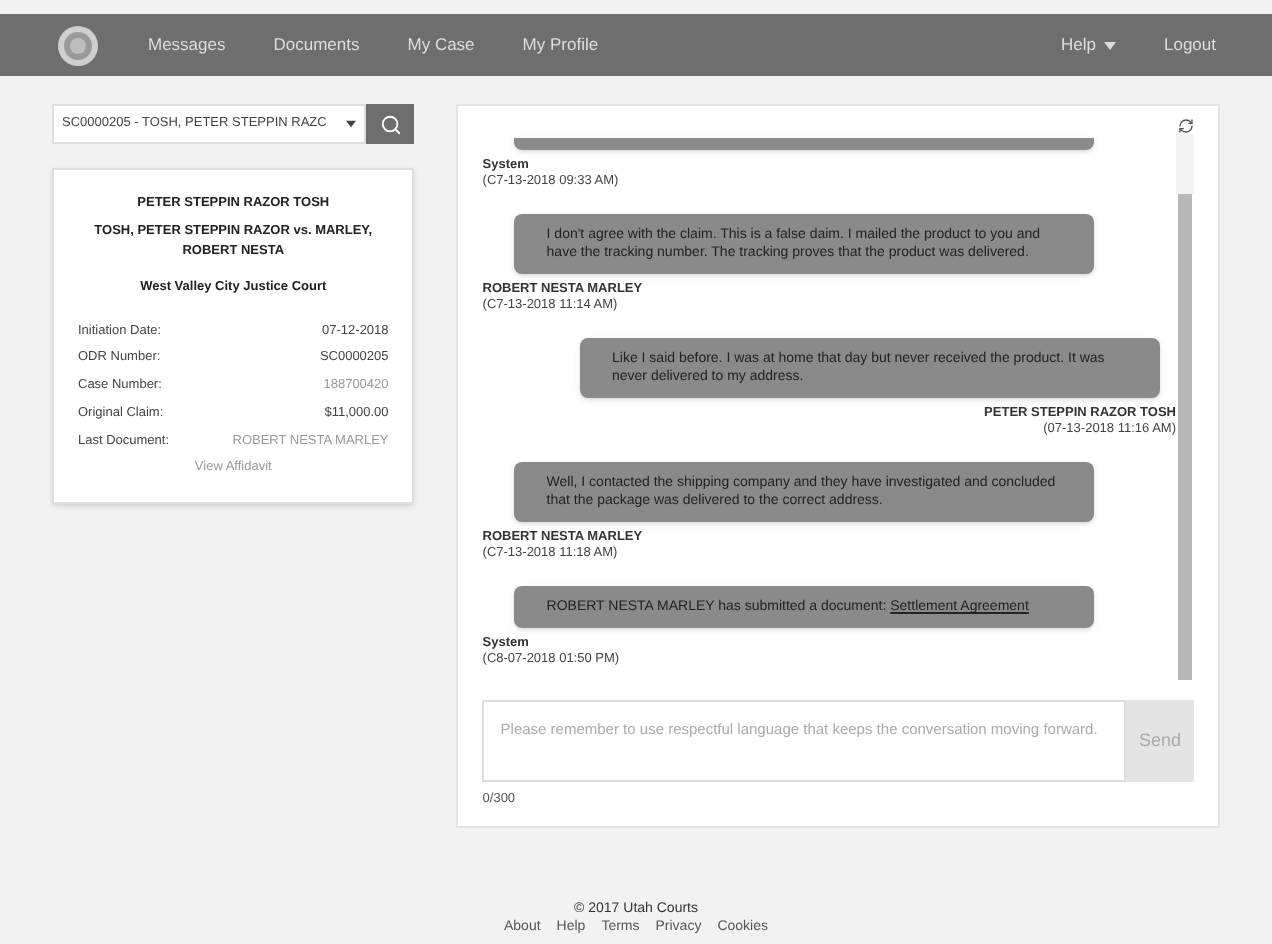 The height and width of the screenshot is (944, 1272). Describe the element at coordinates (560, 45) in the screenshot. I see `nav-link: My Profile` at that location.